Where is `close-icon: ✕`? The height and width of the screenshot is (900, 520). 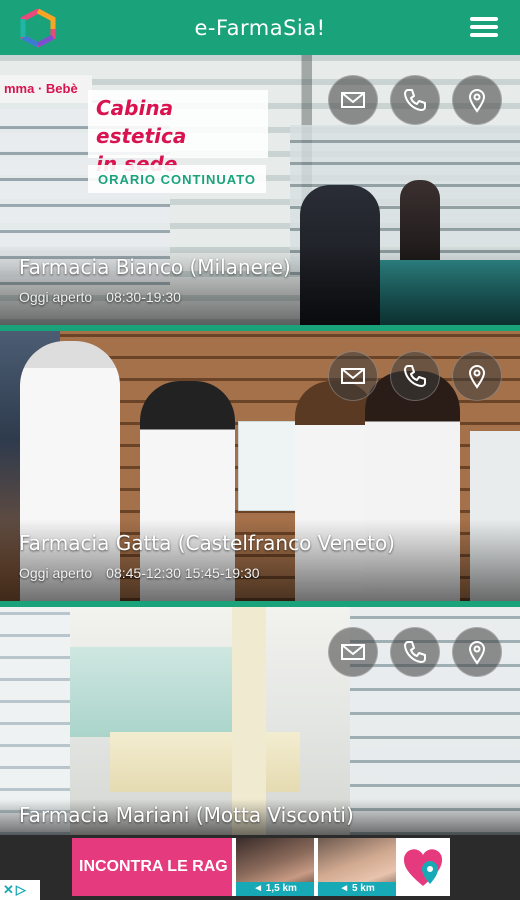 close-icon: ✕ is located at coordinates (8, 890).